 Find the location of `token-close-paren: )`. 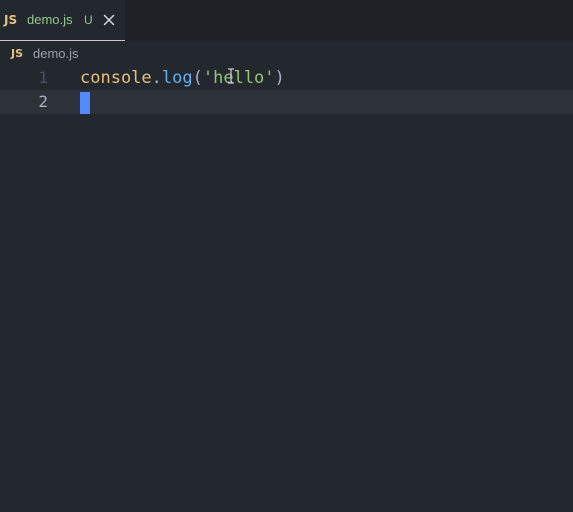

token-close-paren: ) is located at coordinates (279, 78).